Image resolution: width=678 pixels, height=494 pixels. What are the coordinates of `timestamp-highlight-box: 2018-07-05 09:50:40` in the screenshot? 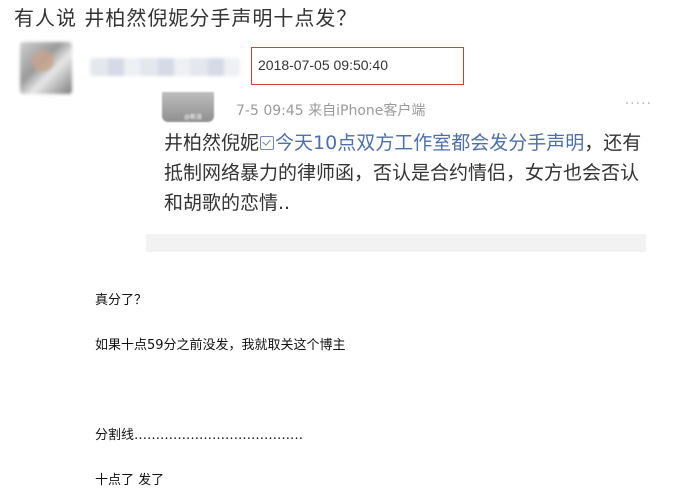 It's located at (357, 66).